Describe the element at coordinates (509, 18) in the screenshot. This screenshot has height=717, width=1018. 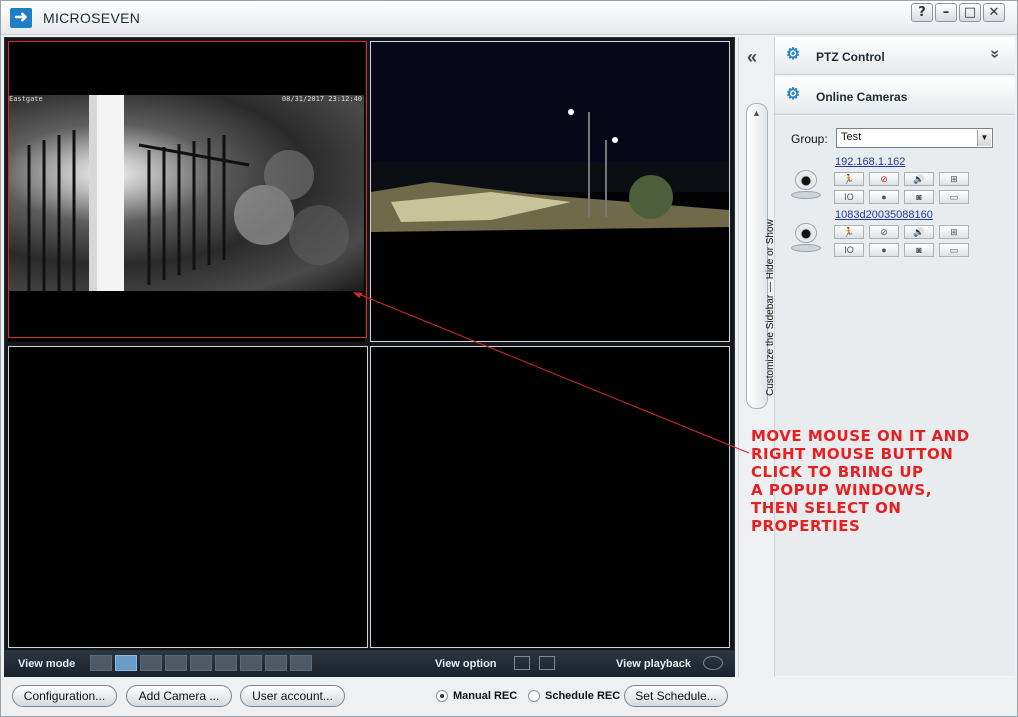
I see `title-bar: ➜ MICROSEVEN ? – □ ✕` at that location.